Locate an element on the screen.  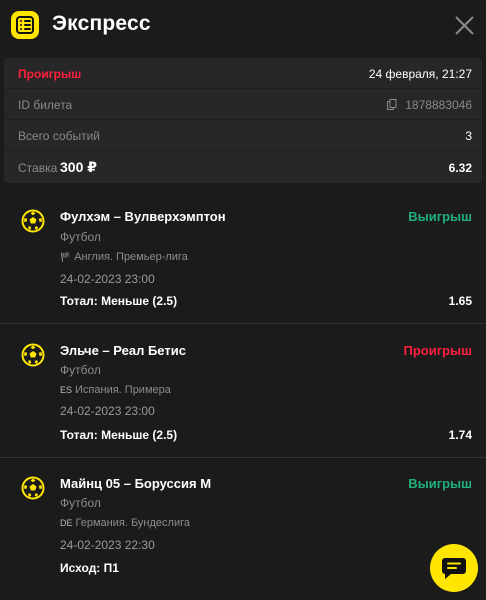
event-odds: 1.74 is located at coordinates (460, 435).